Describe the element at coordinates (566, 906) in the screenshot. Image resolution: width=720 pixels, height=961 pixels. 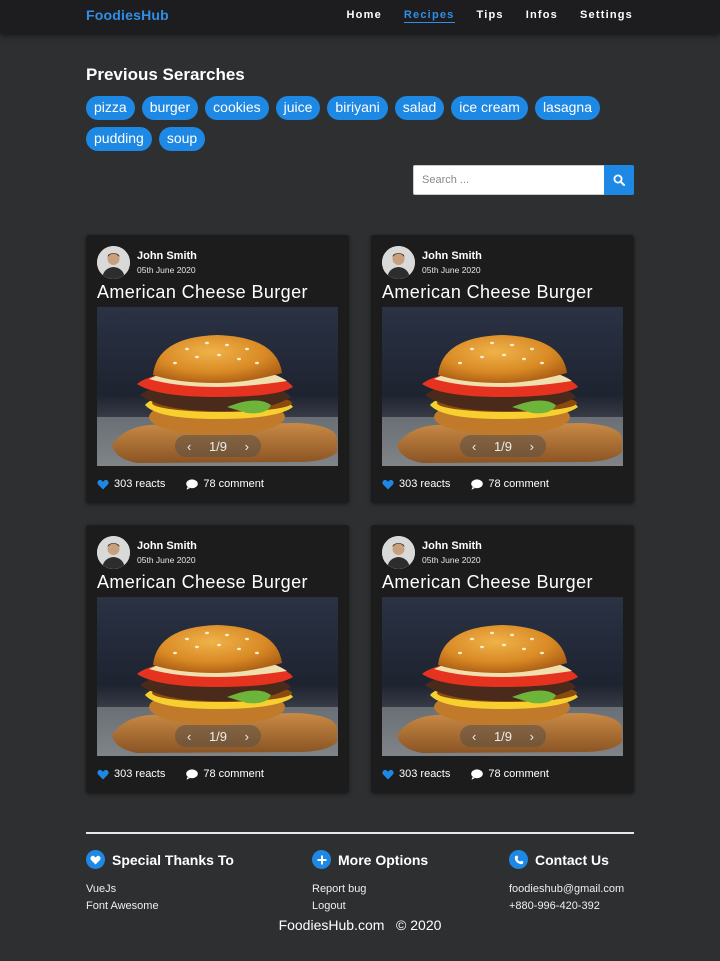
I see `footer-contact-phone: +880-996-420-392` at that location.